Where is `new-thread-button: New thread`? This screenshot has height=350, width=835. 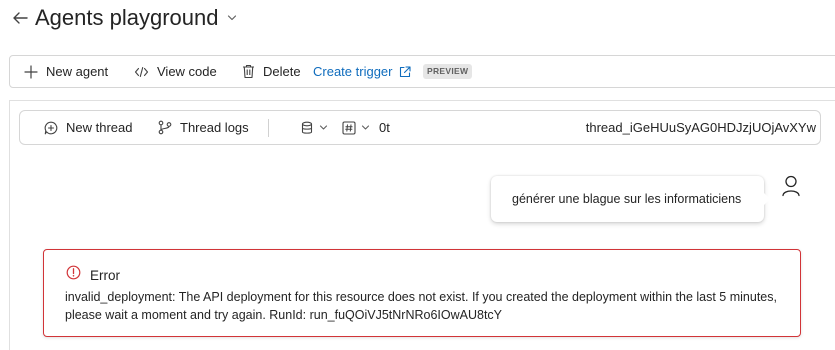 new-thread-button: New thread is located at coordinates (88, 127).